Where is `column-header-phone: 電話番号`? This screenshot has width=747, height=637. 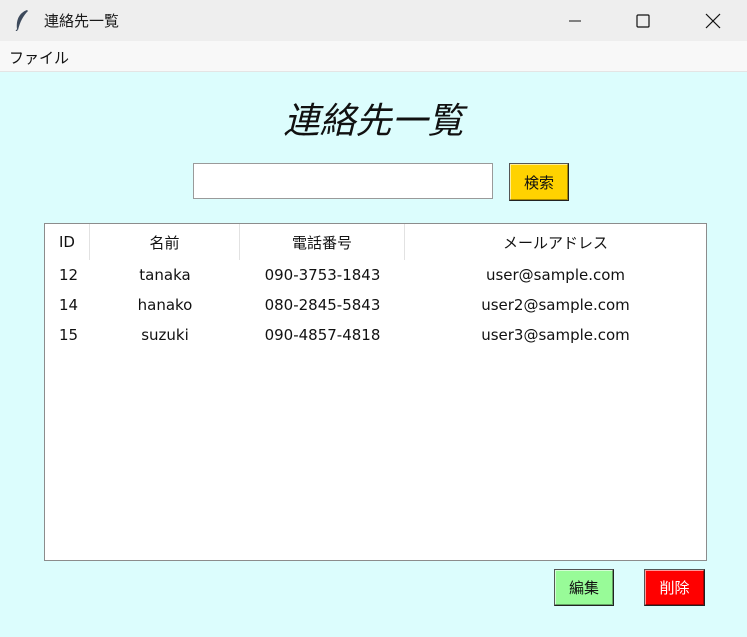 column-header-phone: 電話番号 is located at coordinates (322, 242).